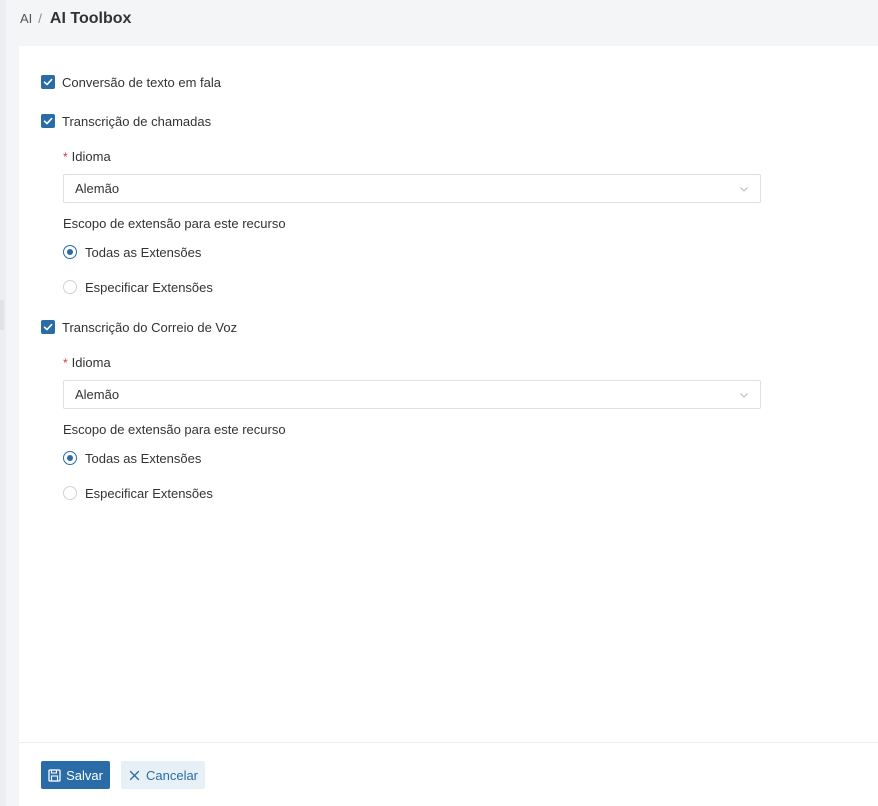  Describe the element at coordinates (132, 458) in the screenshot. I see `voicemail-scope-all-extensions: Todas as Extensões` at that location.